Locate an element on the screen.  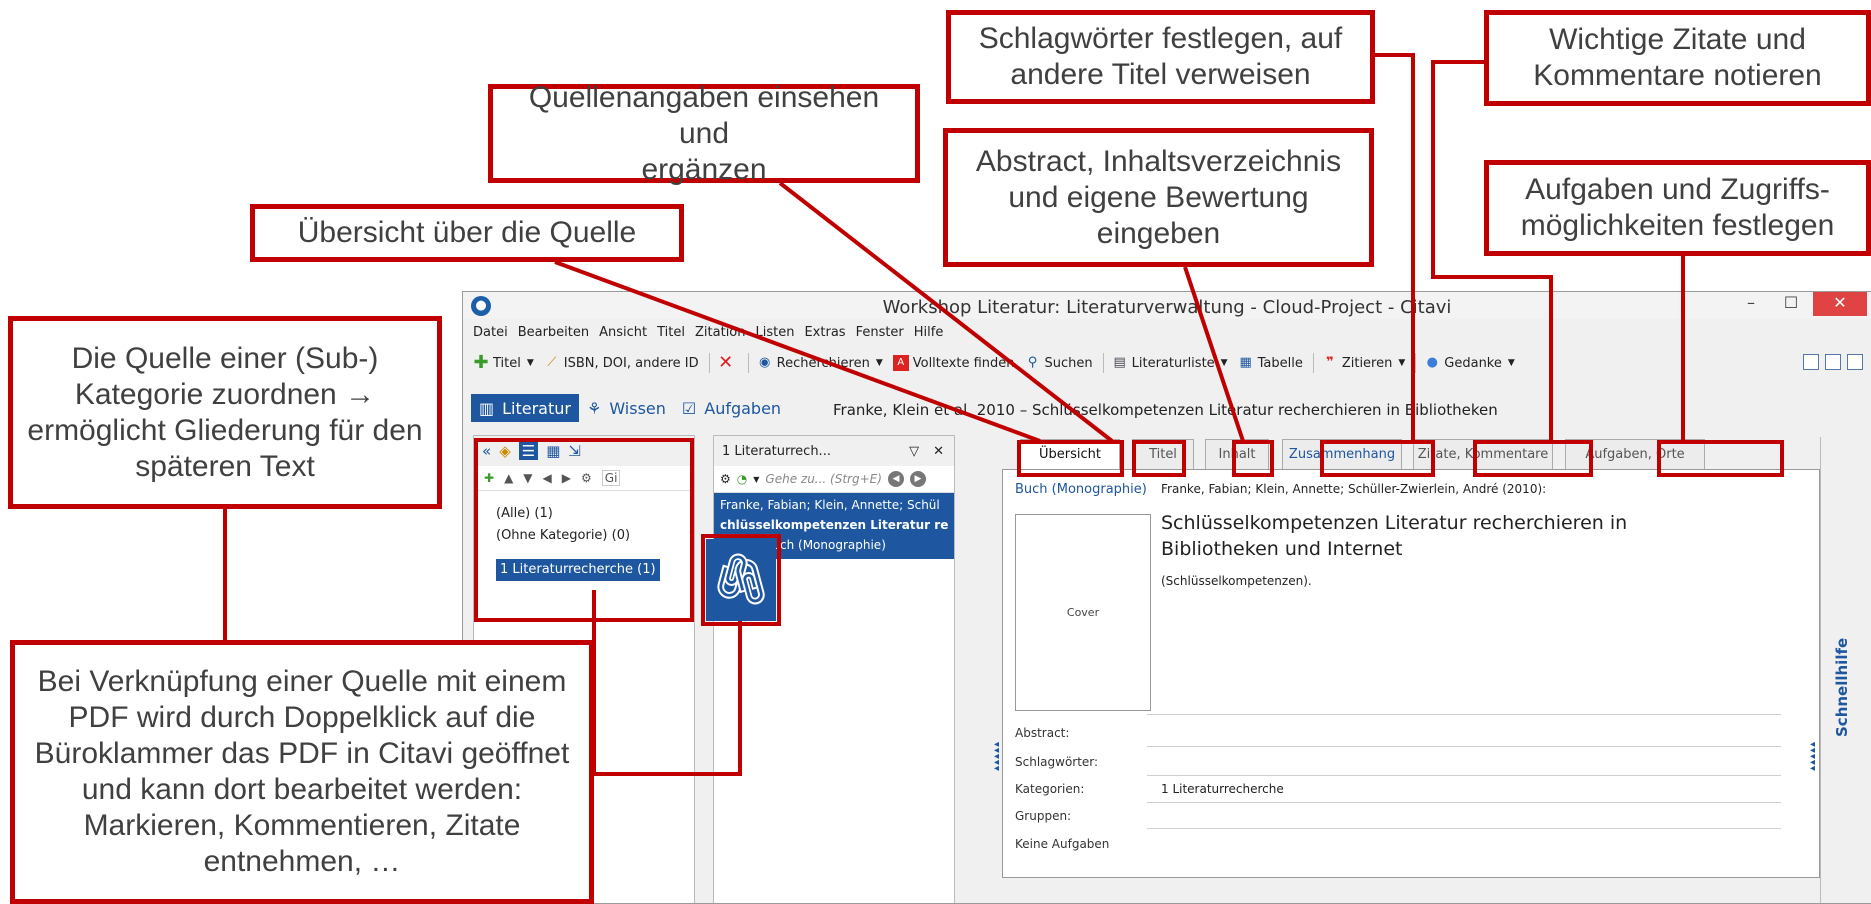
menu-datei: Datei is located at coordinates (490, 335).